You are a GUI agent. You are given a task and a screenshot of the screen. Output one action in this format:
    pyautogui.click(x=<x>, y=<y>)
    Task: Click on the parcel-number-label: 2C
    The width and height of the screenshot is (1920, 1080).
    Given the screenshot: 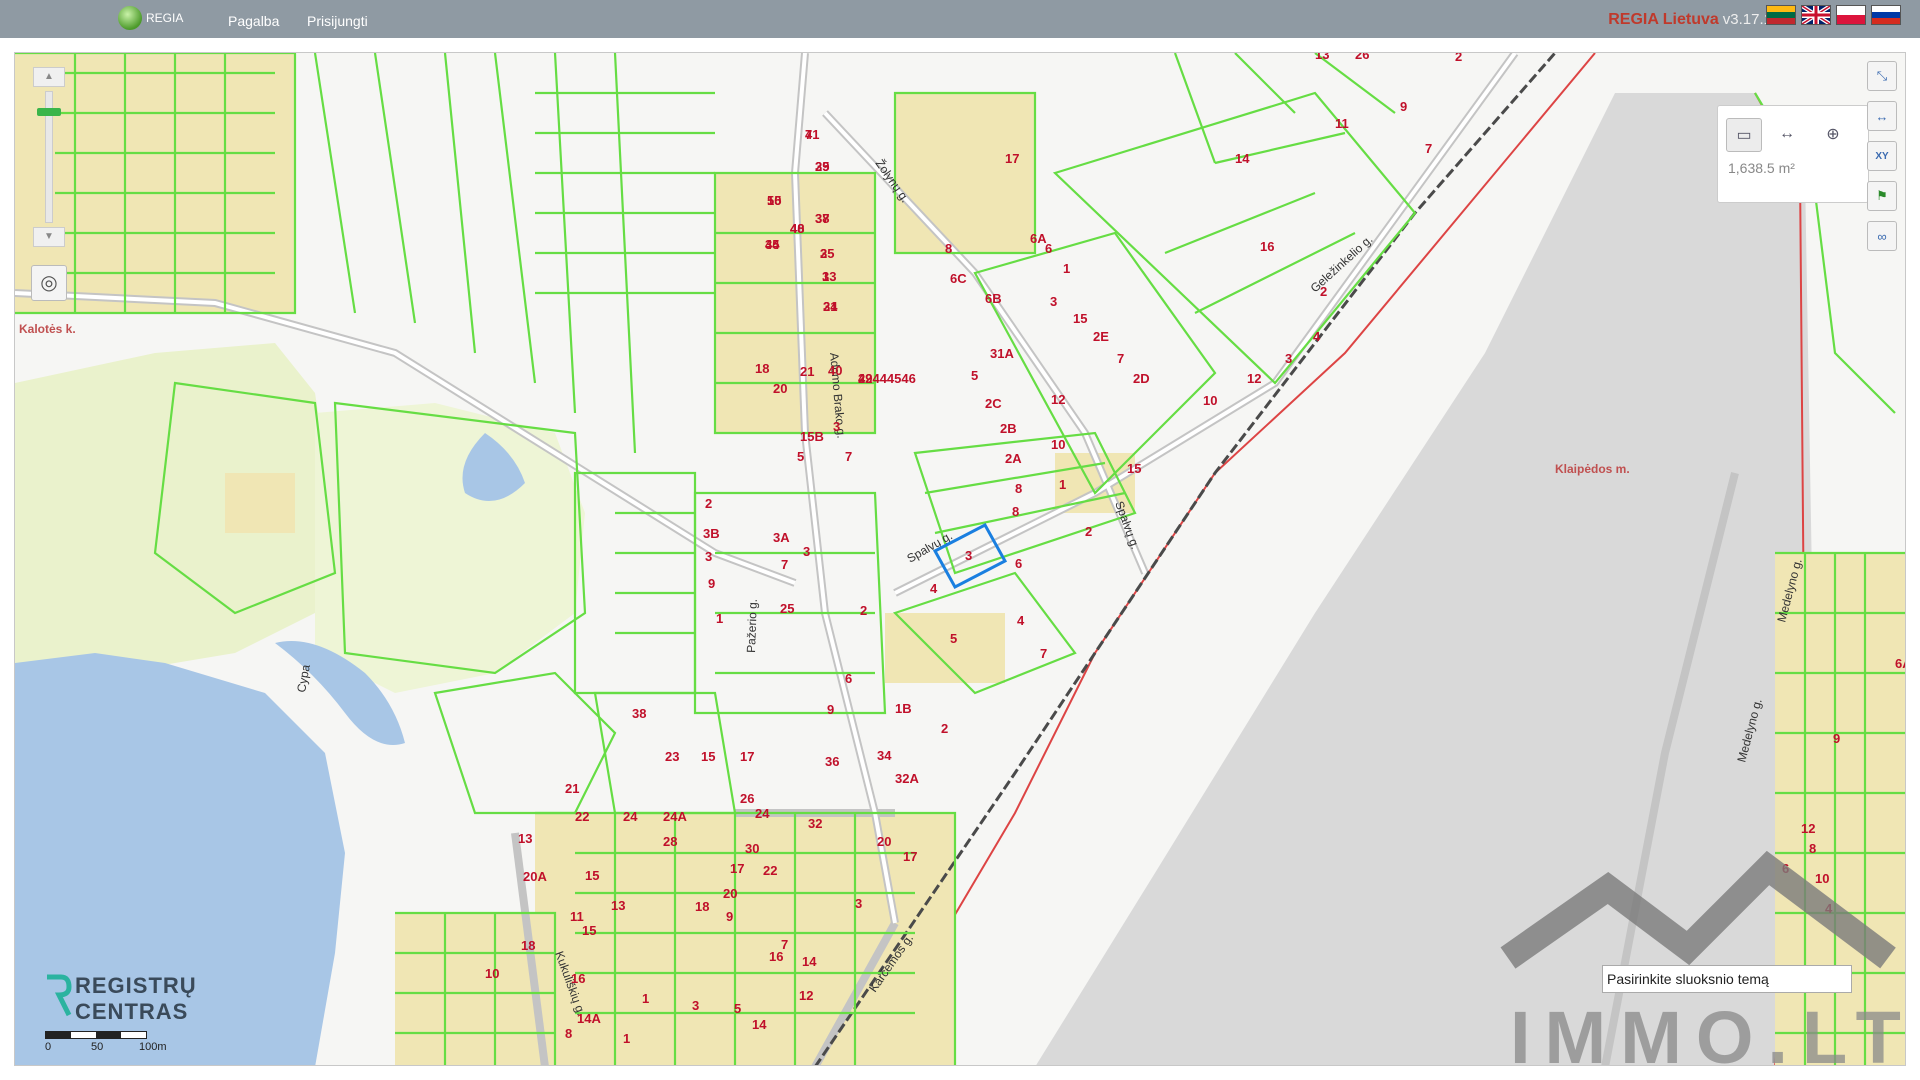 What is the action you would take?
    pyautogui.click(x=993, y=403)
    